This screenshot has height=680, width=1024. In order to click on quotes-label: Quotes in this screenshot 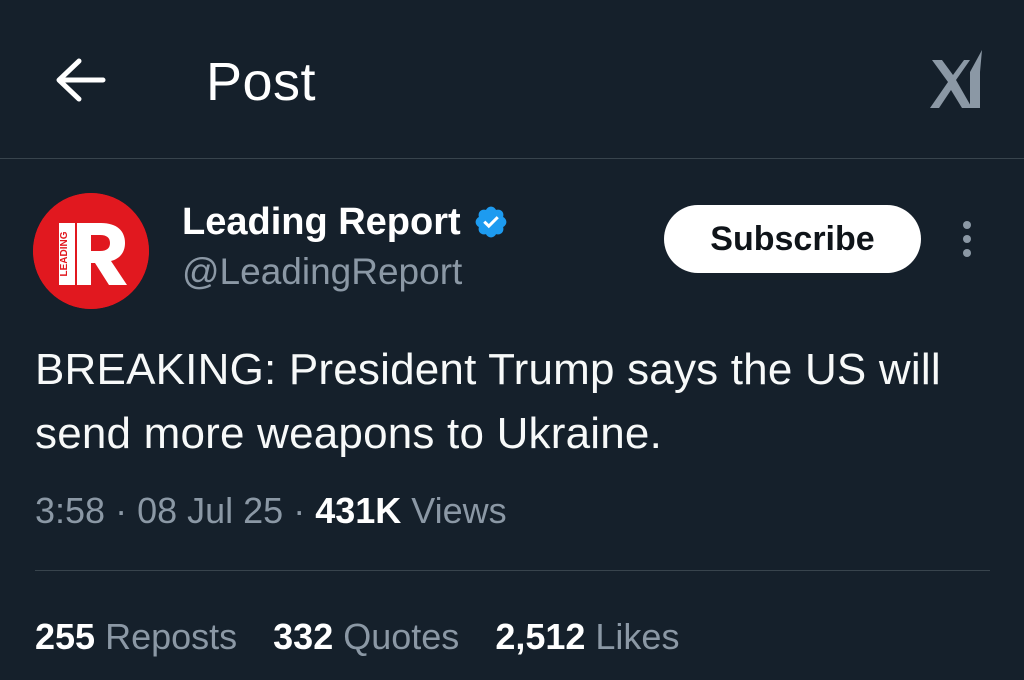, I will do `click(396, 636)`.